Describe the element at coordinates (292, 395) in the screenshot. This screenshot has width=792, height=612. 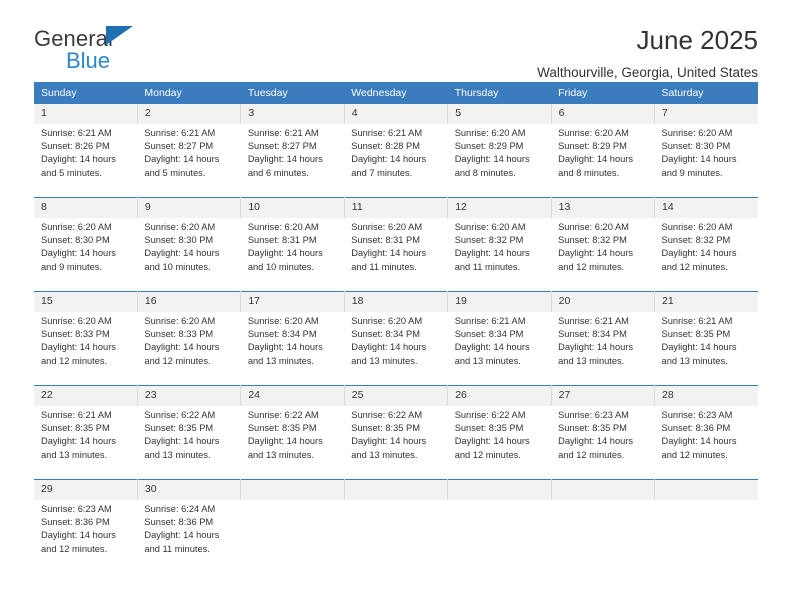
I see `day-number: 24` at that location.